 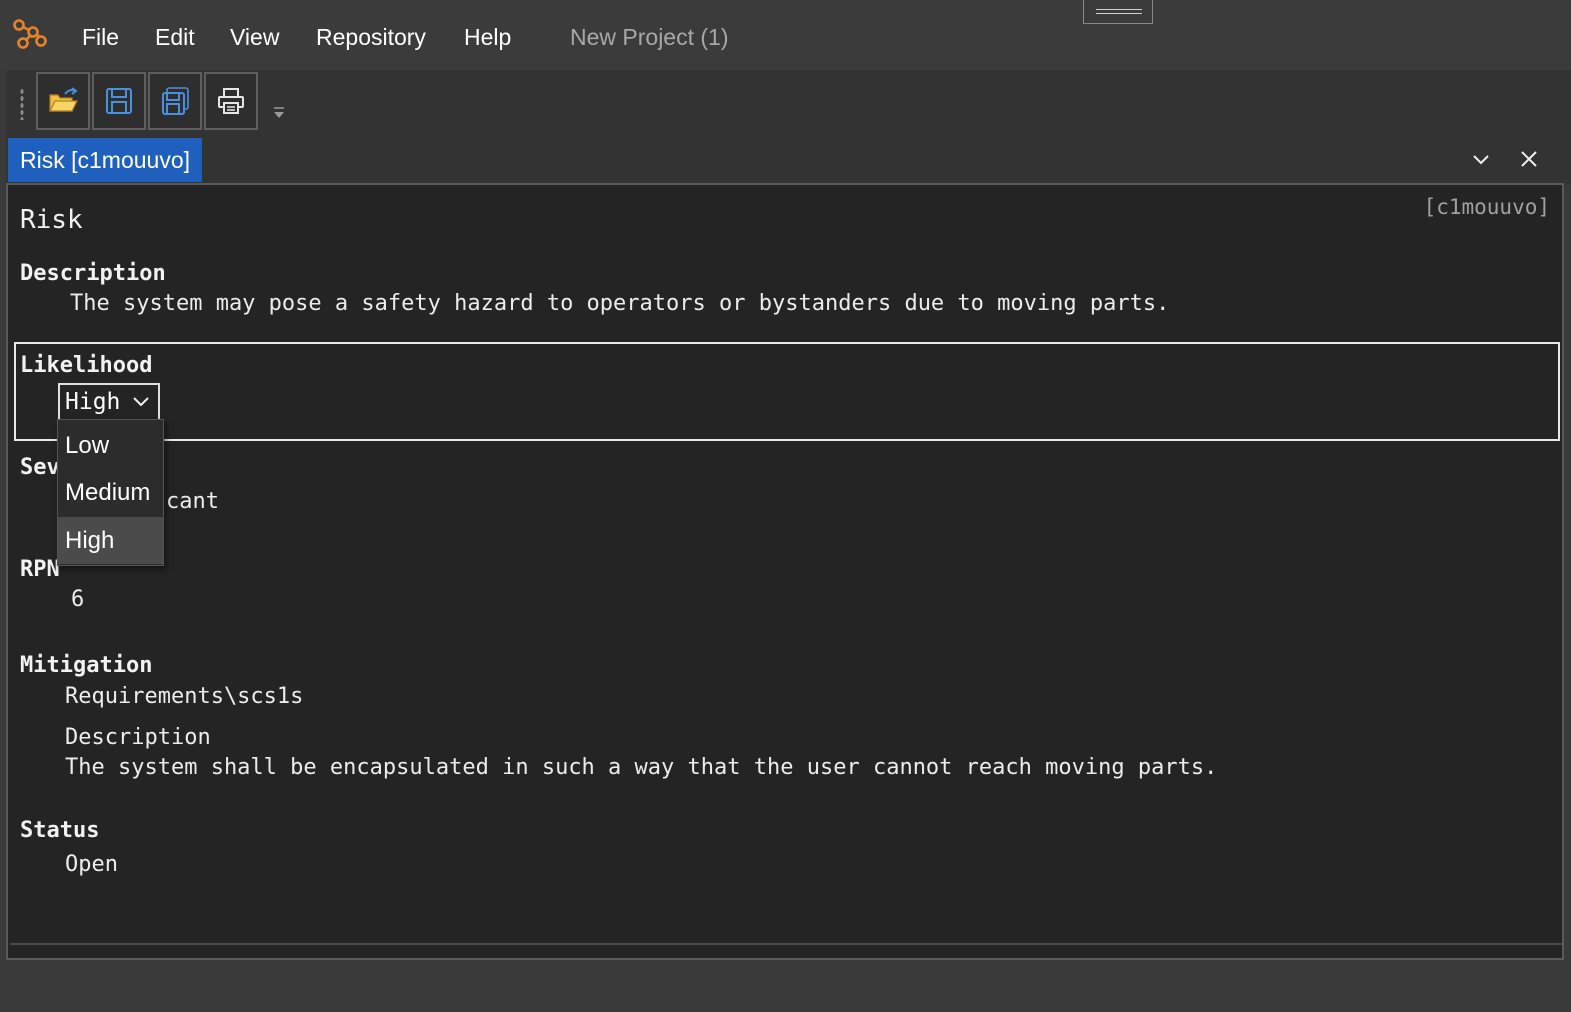 What do you see at coordinates (110, 540) in the screenshot?
I see `dropdown-option-high: High` at bounding box center [110, 540].